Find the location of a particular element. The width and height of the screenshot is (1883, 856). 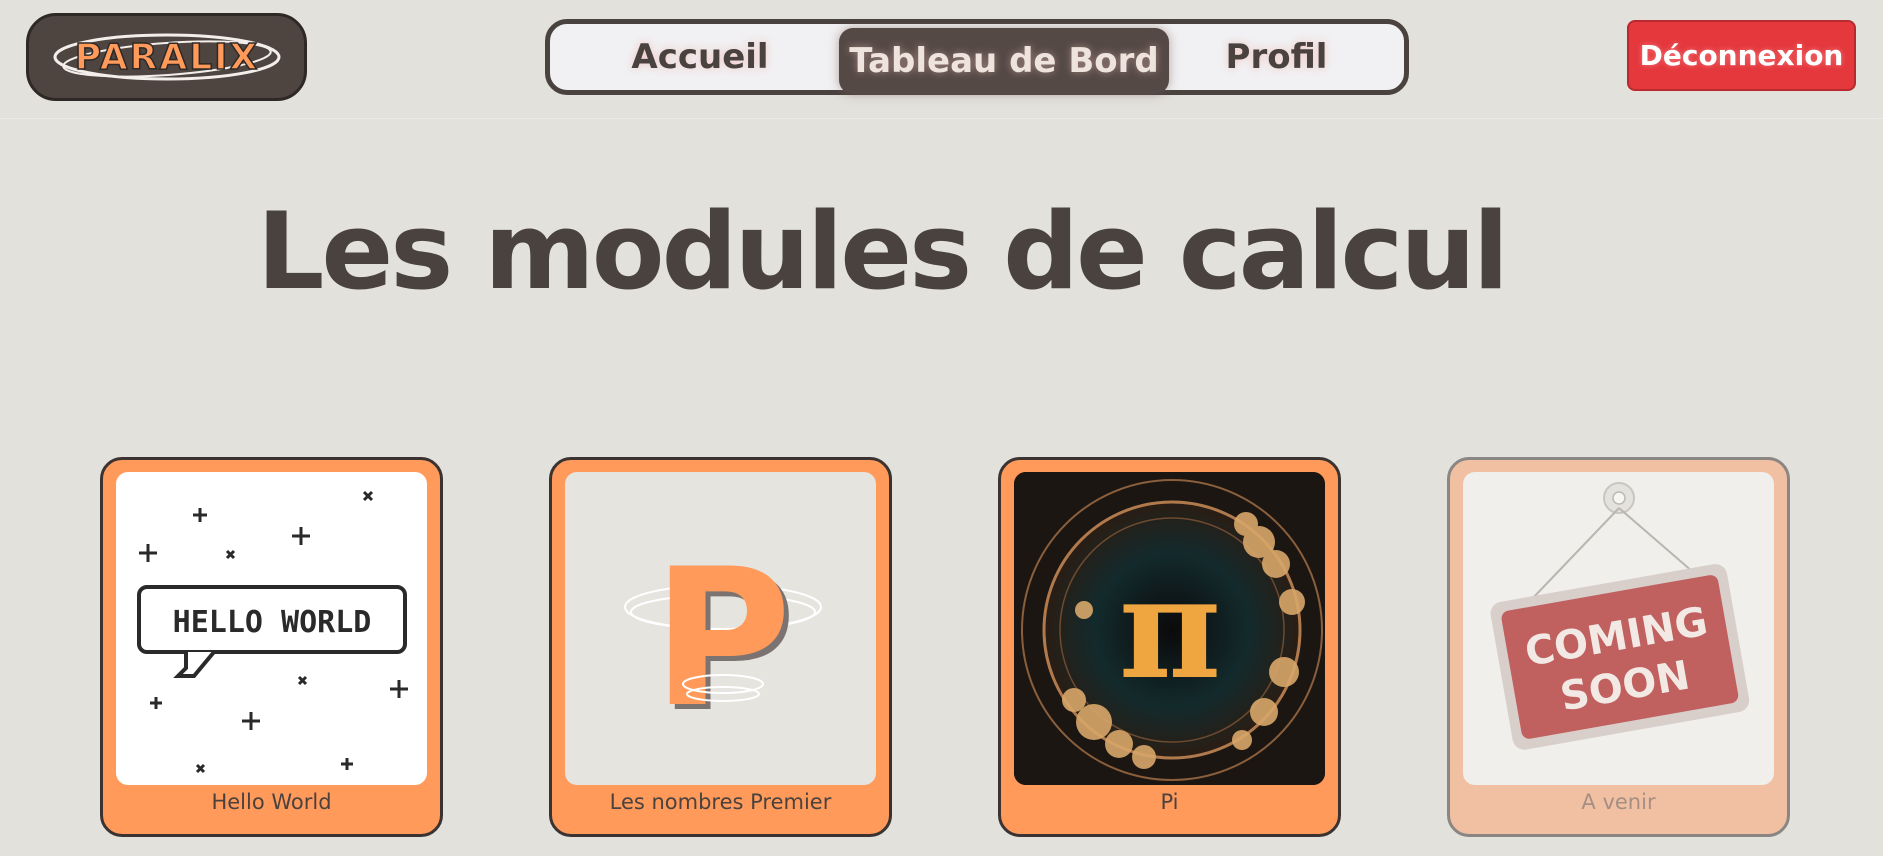

logo-text: PARALIX is located at coordinates (166, 57).